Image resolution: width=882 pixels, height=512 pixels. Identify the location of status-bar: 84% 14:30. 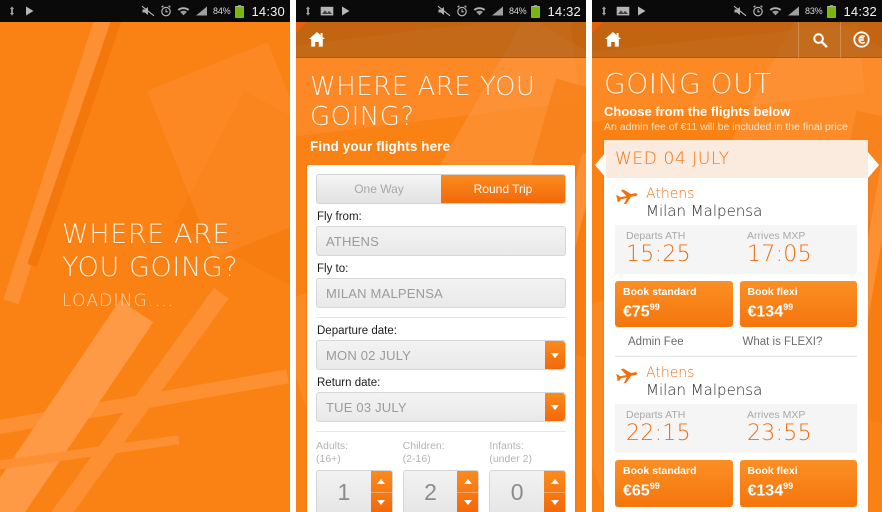
(145, 11).